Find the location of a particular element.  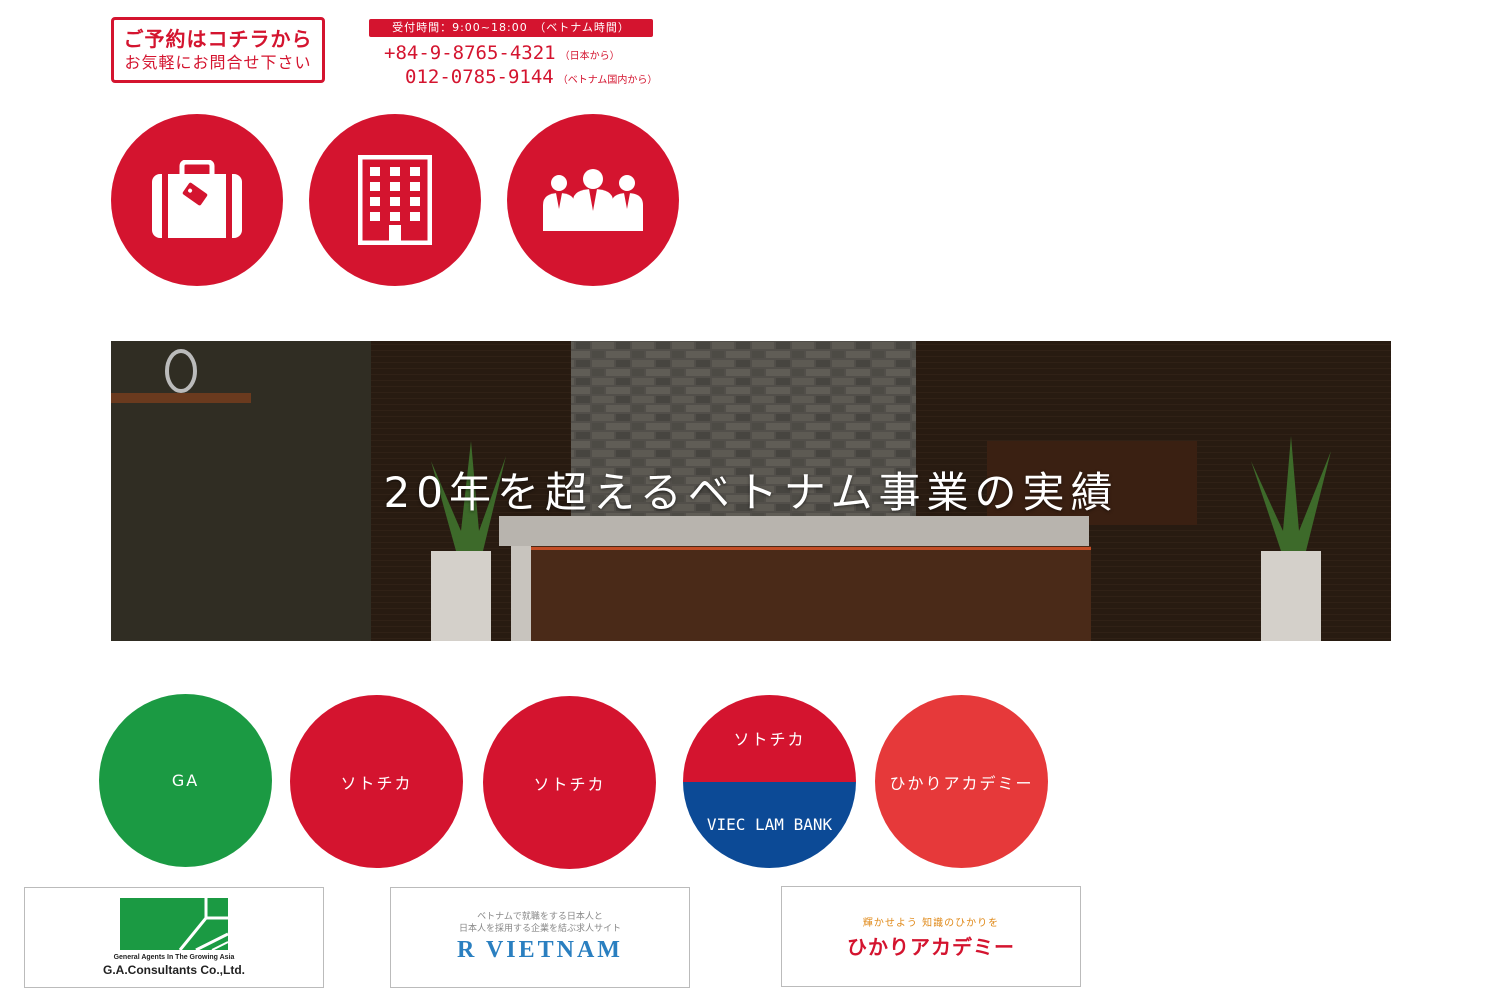

staff-button is located at coordinates (593, 200).